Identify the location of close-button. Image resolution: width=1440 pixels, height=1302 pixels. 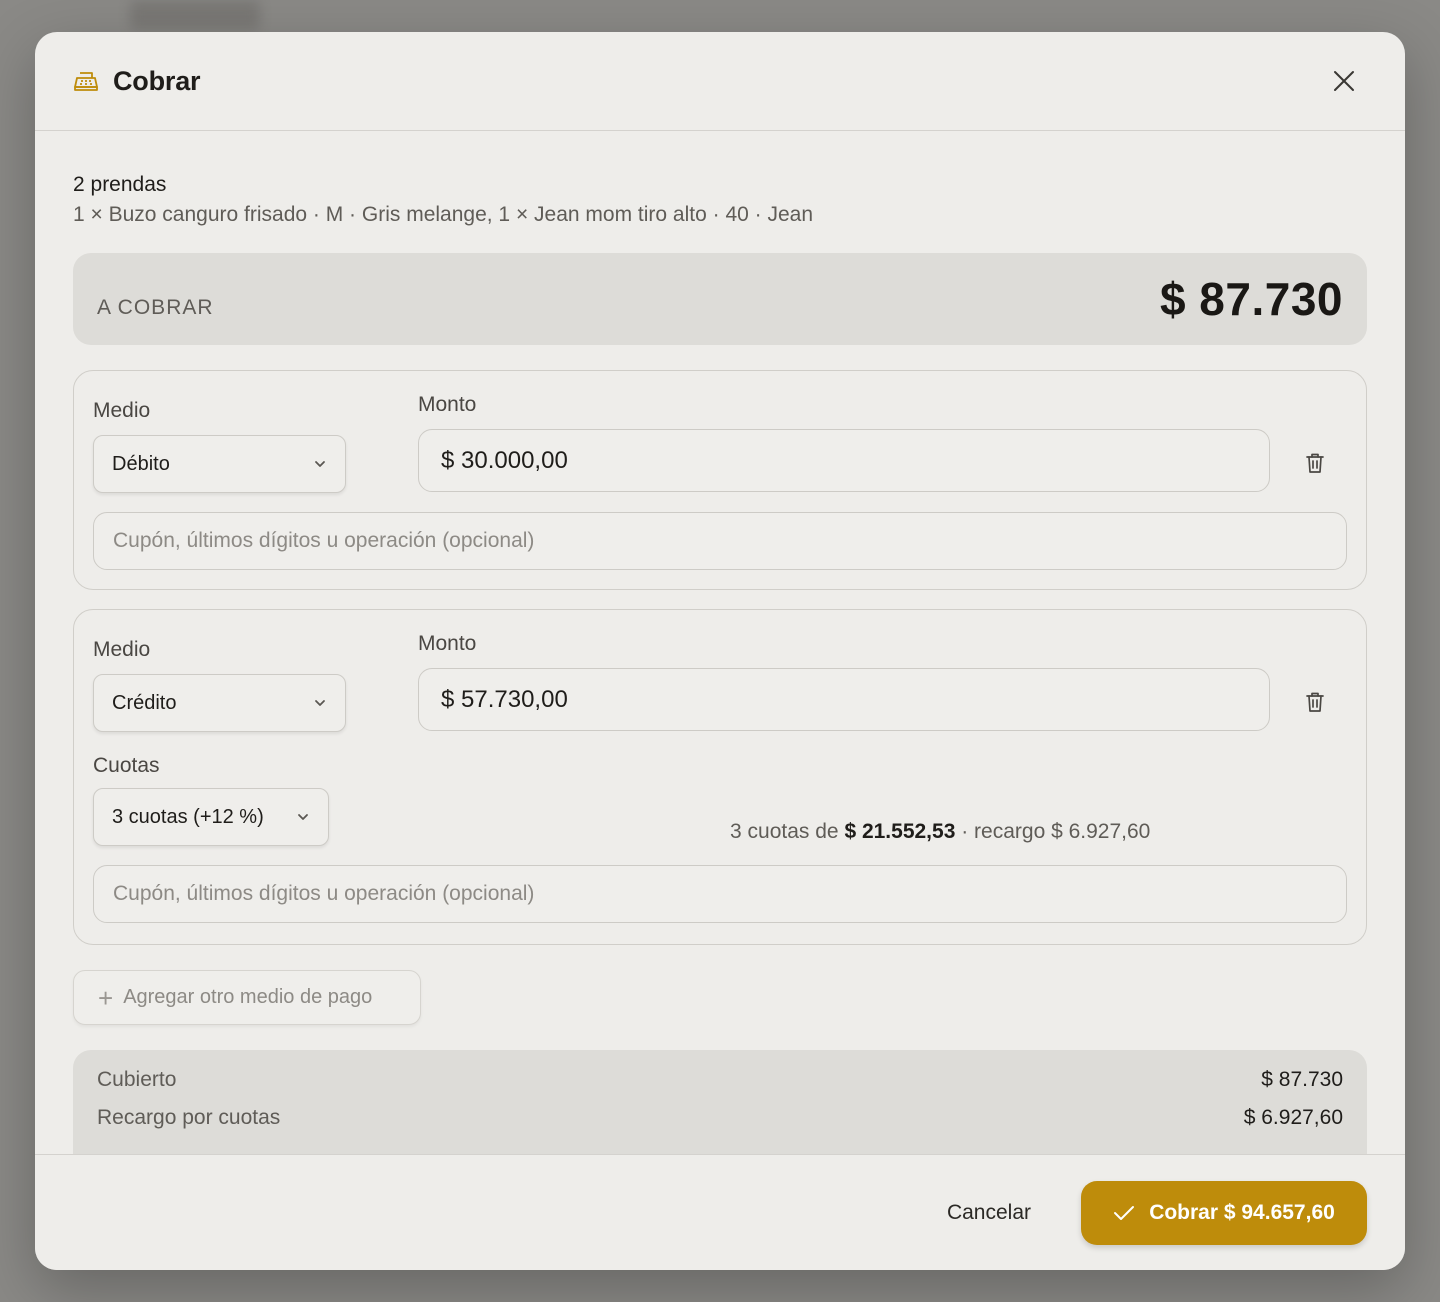
(1344, 81).